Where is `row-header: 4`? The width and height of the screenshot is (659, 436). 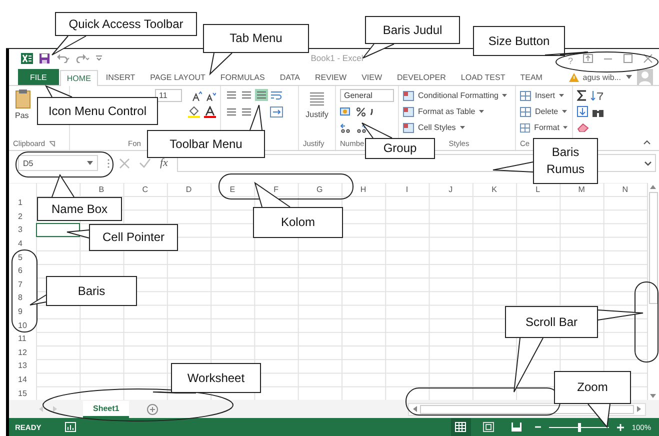
row-header: 4 is located at coordinates (22, 243).